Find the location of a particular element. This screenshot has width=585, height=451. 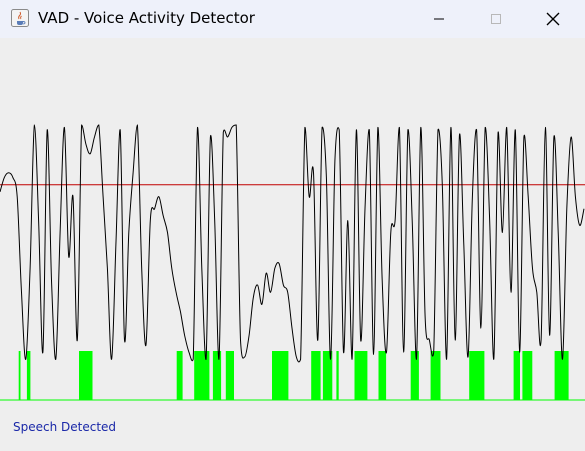

window-title: VAD - Voice Activity Detector is located at coordinates (146, 18).